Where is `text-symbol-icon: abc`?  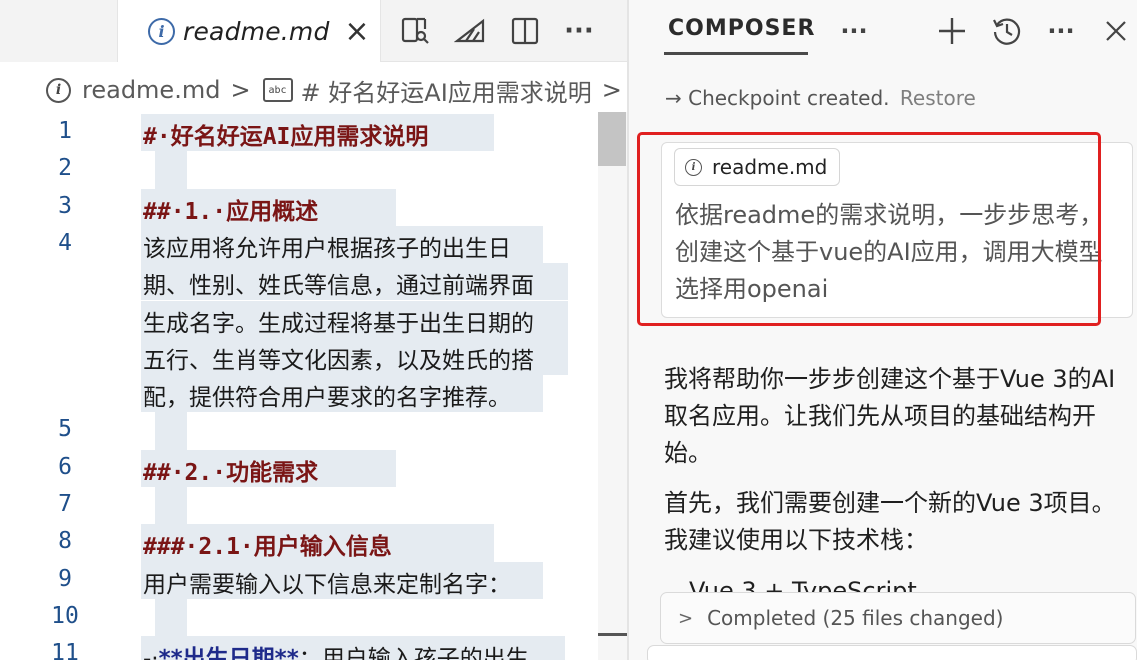
text-symbol-icon: abc is located at coordinates (277, 90).